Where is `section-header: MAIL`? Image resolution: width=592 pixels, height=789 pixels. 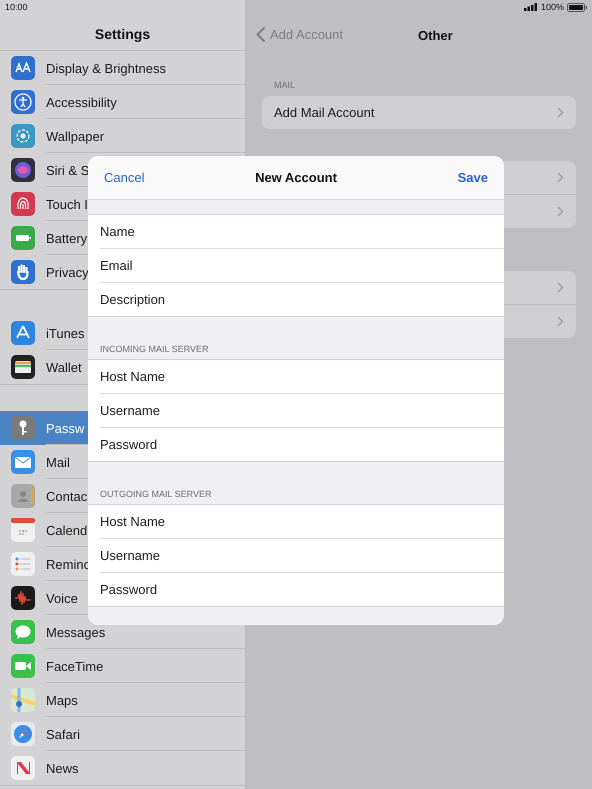
section-header: MAIL is located at coordinates (285, 85).